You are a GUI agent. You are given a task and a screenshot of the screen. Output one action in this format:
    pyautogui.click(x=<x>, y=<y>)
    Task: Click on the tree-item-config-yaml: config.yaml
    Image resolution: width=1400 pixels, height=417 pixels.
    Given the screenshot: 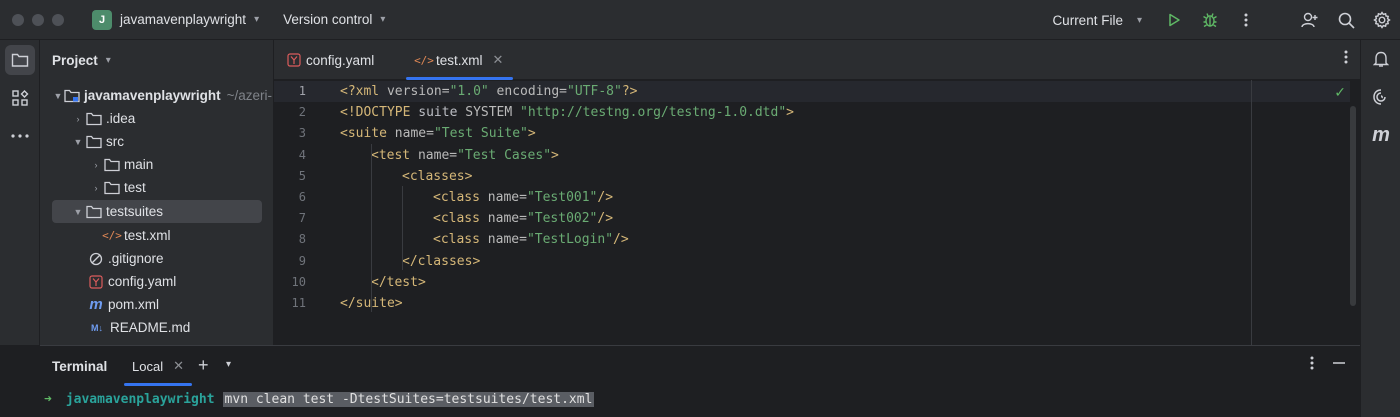 What is the action you would take?
    pyautogui.click(x=132, y=281)
    